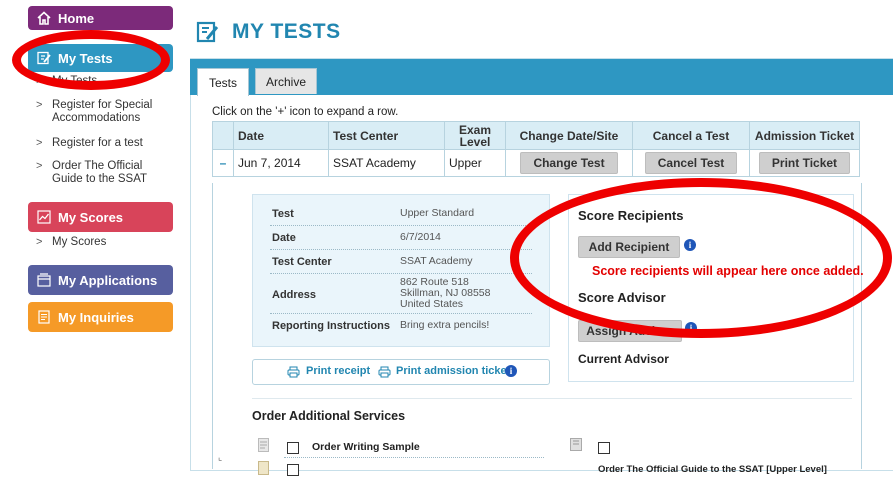 Image resolution: width=893 pixels, height=480 pixels. Describe the element at coordinates (75, 80) in the screenshot. I see `sidebar-item-label: My Tests` at that location.